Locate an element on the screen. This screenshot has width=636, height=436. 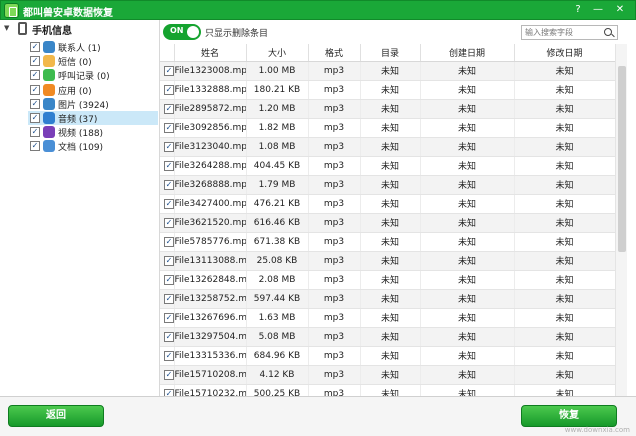
name-cell: File13262848.mp3 is located at coordinates (210, 280).